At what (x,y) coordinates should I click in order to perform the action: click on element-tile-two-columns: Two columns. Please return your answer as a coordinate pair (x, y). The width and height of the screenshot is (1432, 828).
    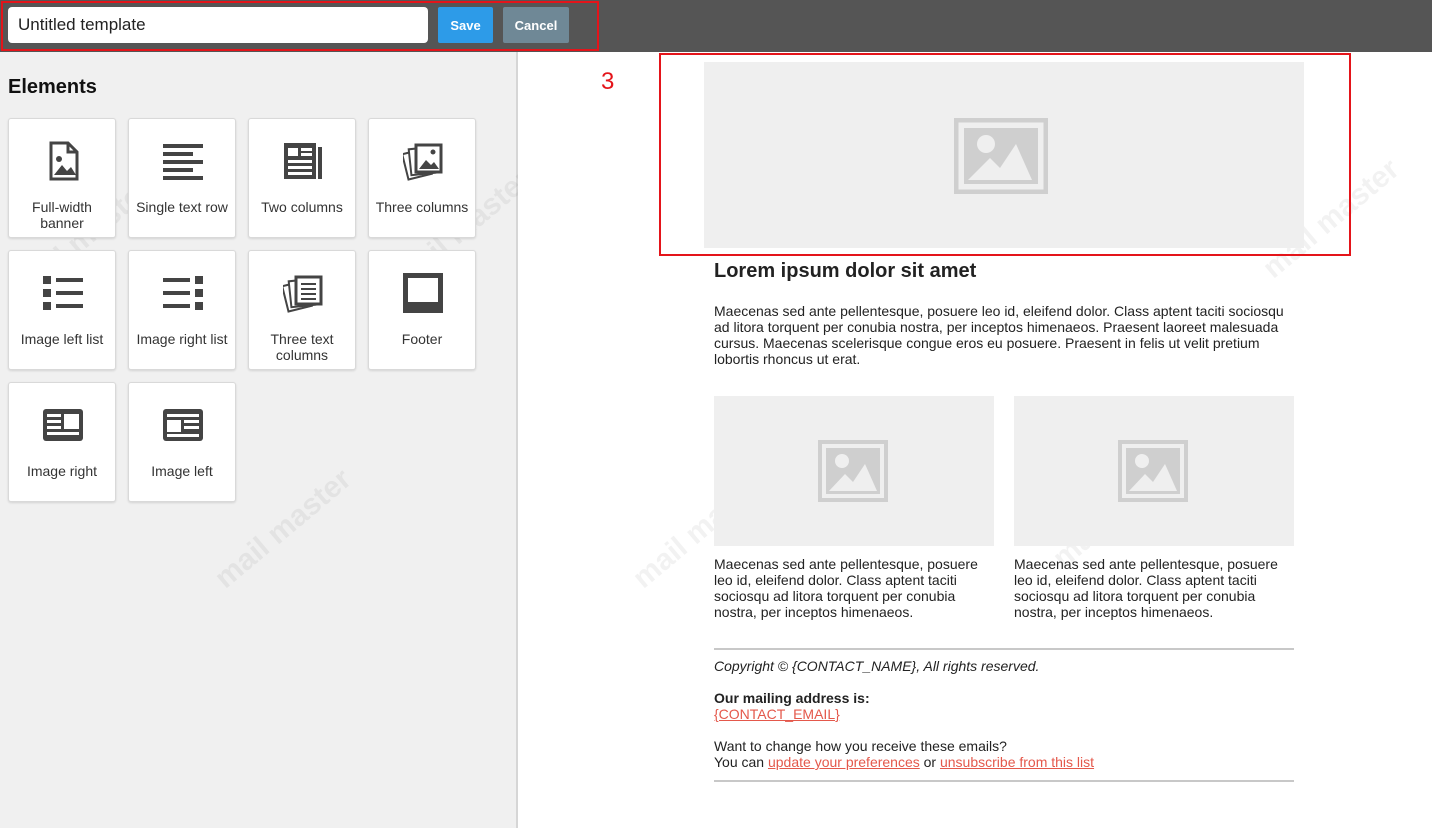
    Looking at the image, I should click on (302, 178).